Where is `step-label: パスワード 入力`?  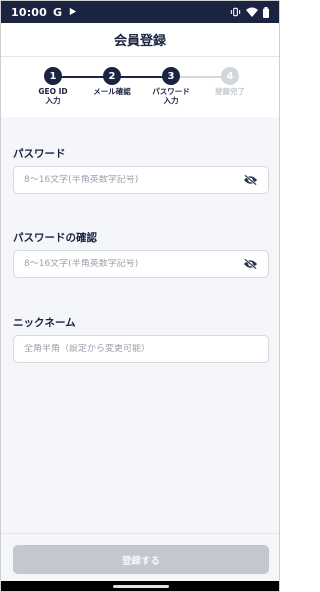 step-label: パスワード 入力 is located at coordinates (171, 96).